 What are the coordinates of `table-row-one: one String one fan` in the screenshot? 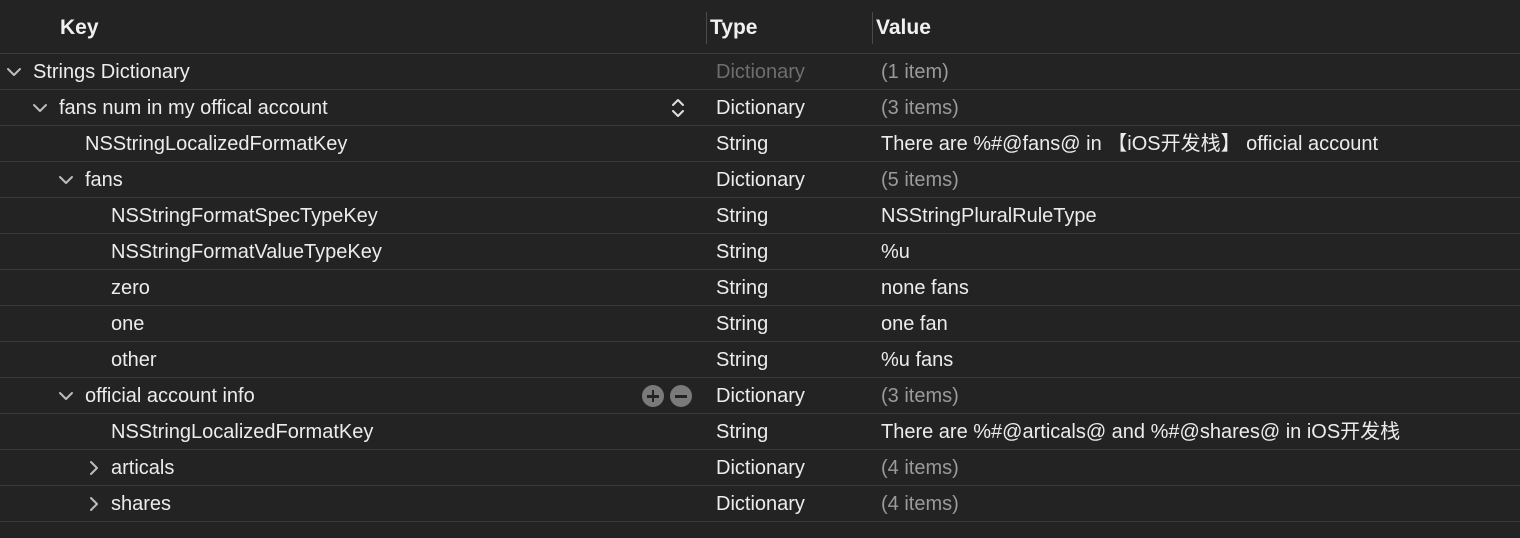 It's located at (760, 324).